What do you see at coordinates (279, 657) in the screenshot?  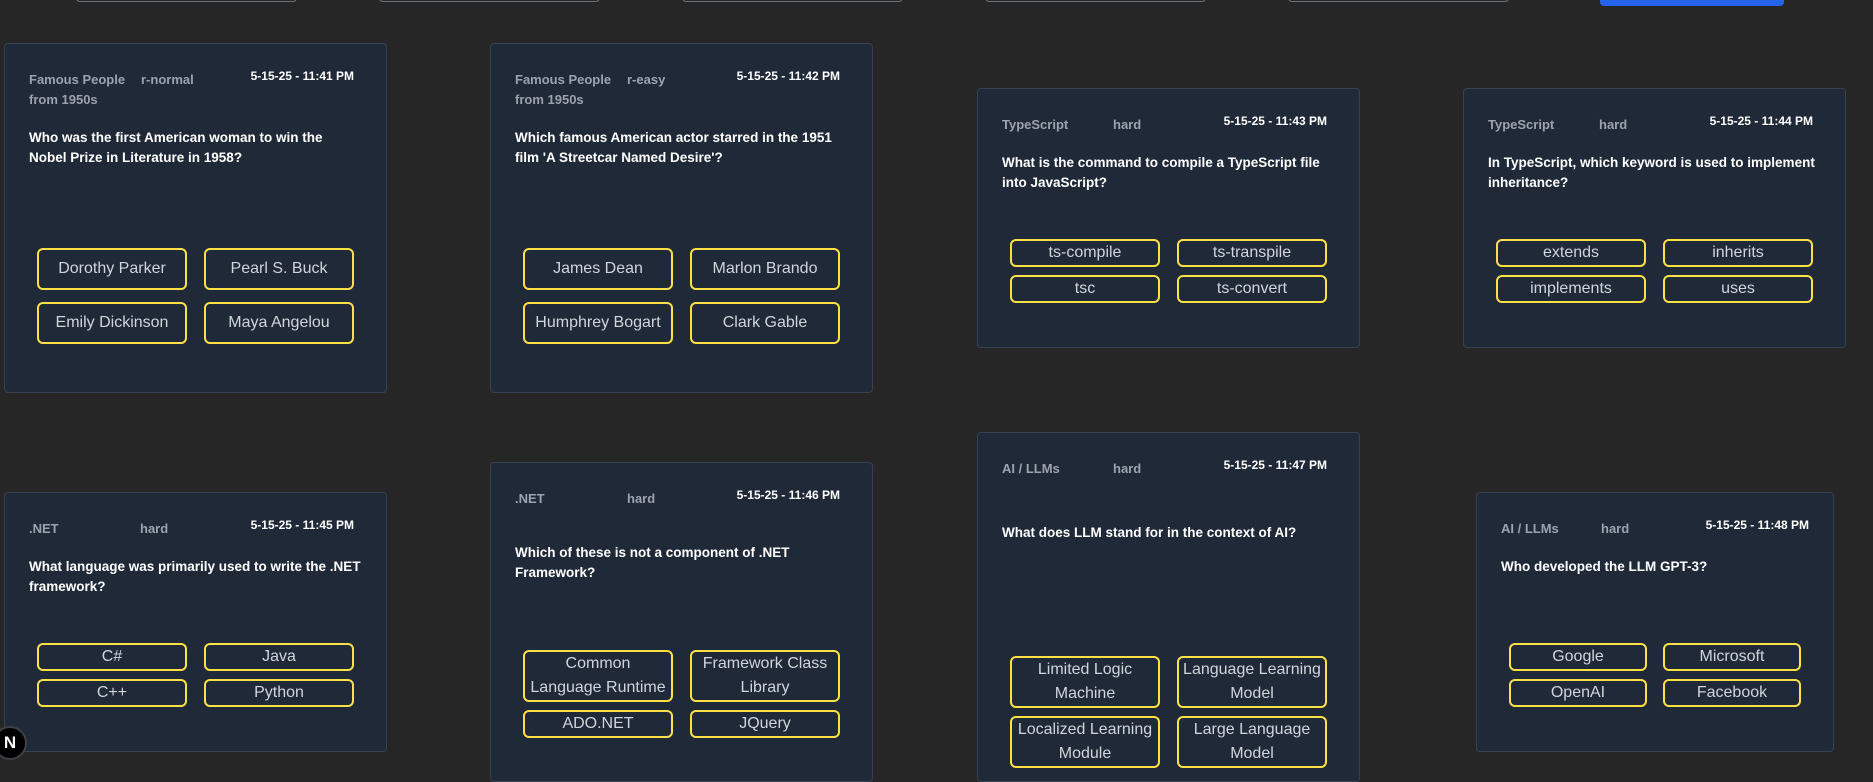 I see `answer-button: Java` at bounding box center [279, 657].